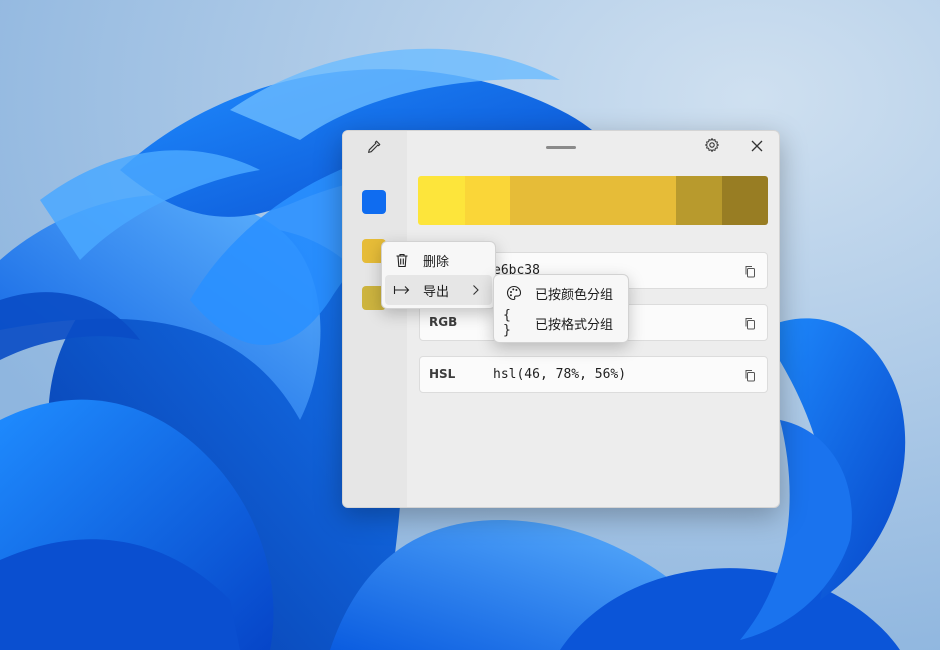 The height and width of the screenshot is (650, 940). What do you see at coordinates (712, 145) in the screenshot?
I see `gear-icon` at bounding box center [712, 145].